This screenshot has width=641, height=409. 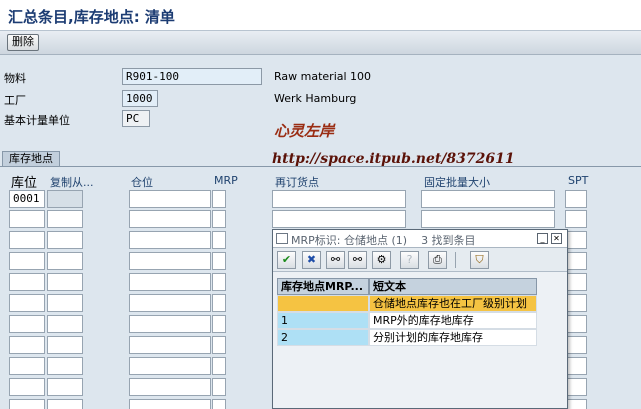 I want to click on plant-label: 工厂, so click(x=15, y=100).